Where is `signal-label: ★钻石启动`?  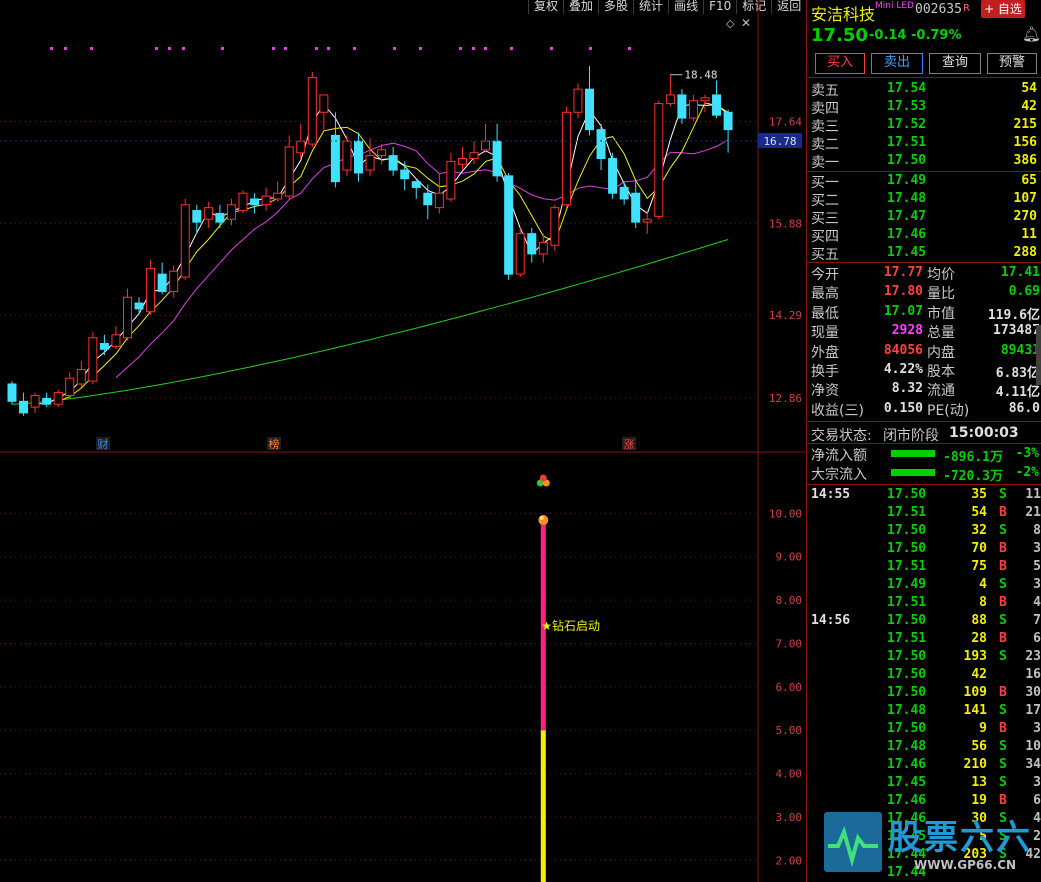
signal-label: ★钻石启动 is located at coordinates (570, 625).